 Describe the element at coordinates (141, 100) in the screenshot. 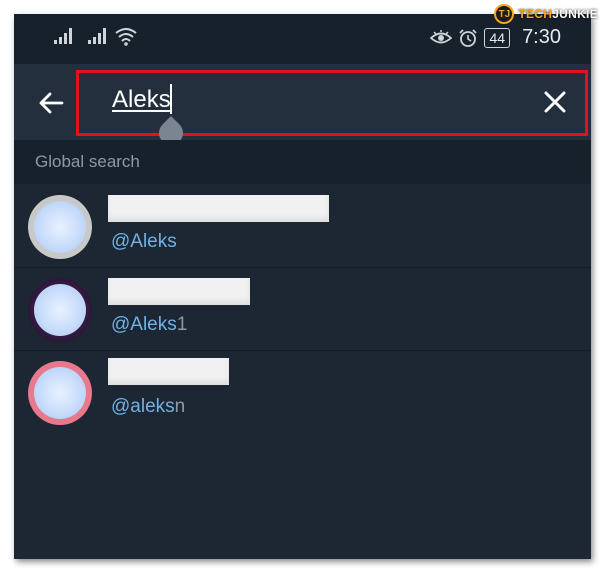

I see `search-input: Aleks` at that location.